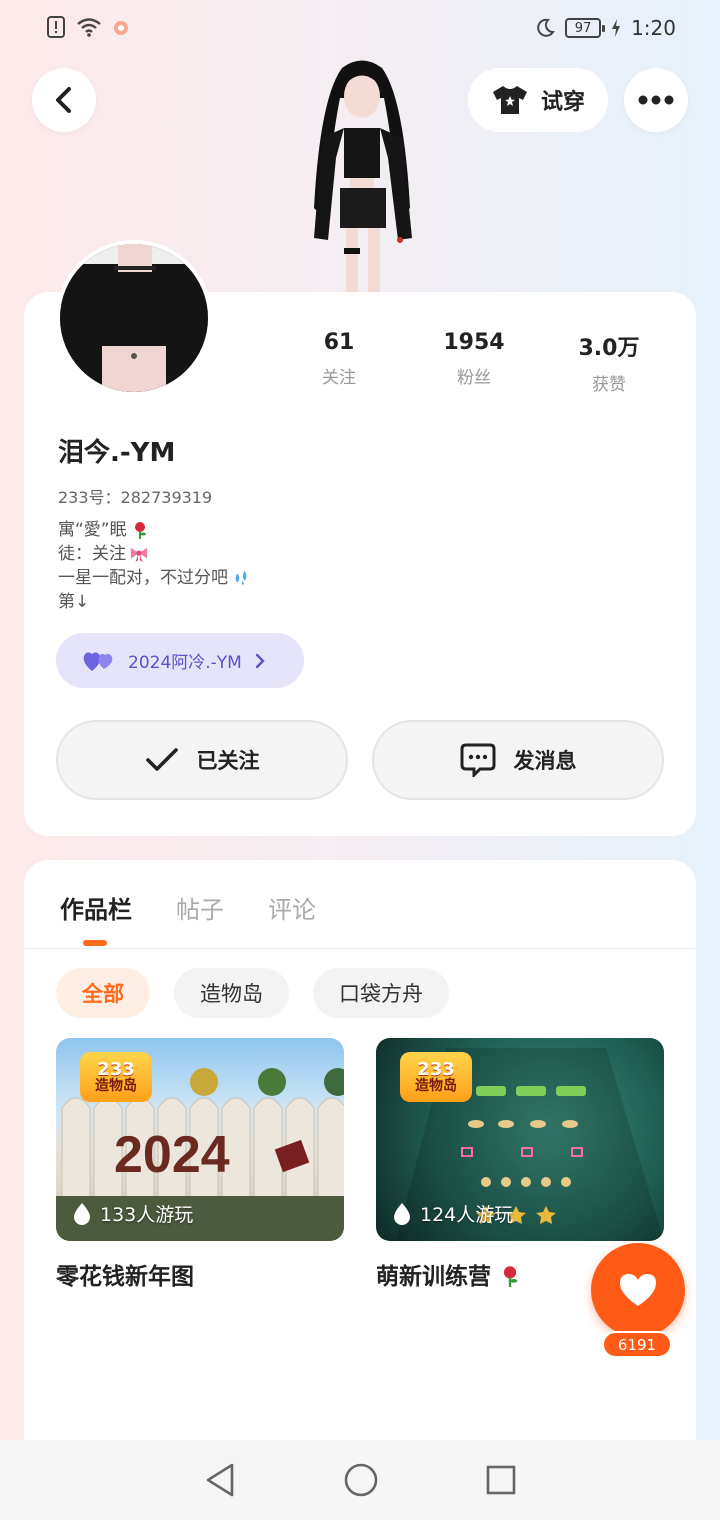  What do you see at coordinates (538, 100) in the screenshot?
I see `try-on-button: 试穿` at bounding box center [538, 100].